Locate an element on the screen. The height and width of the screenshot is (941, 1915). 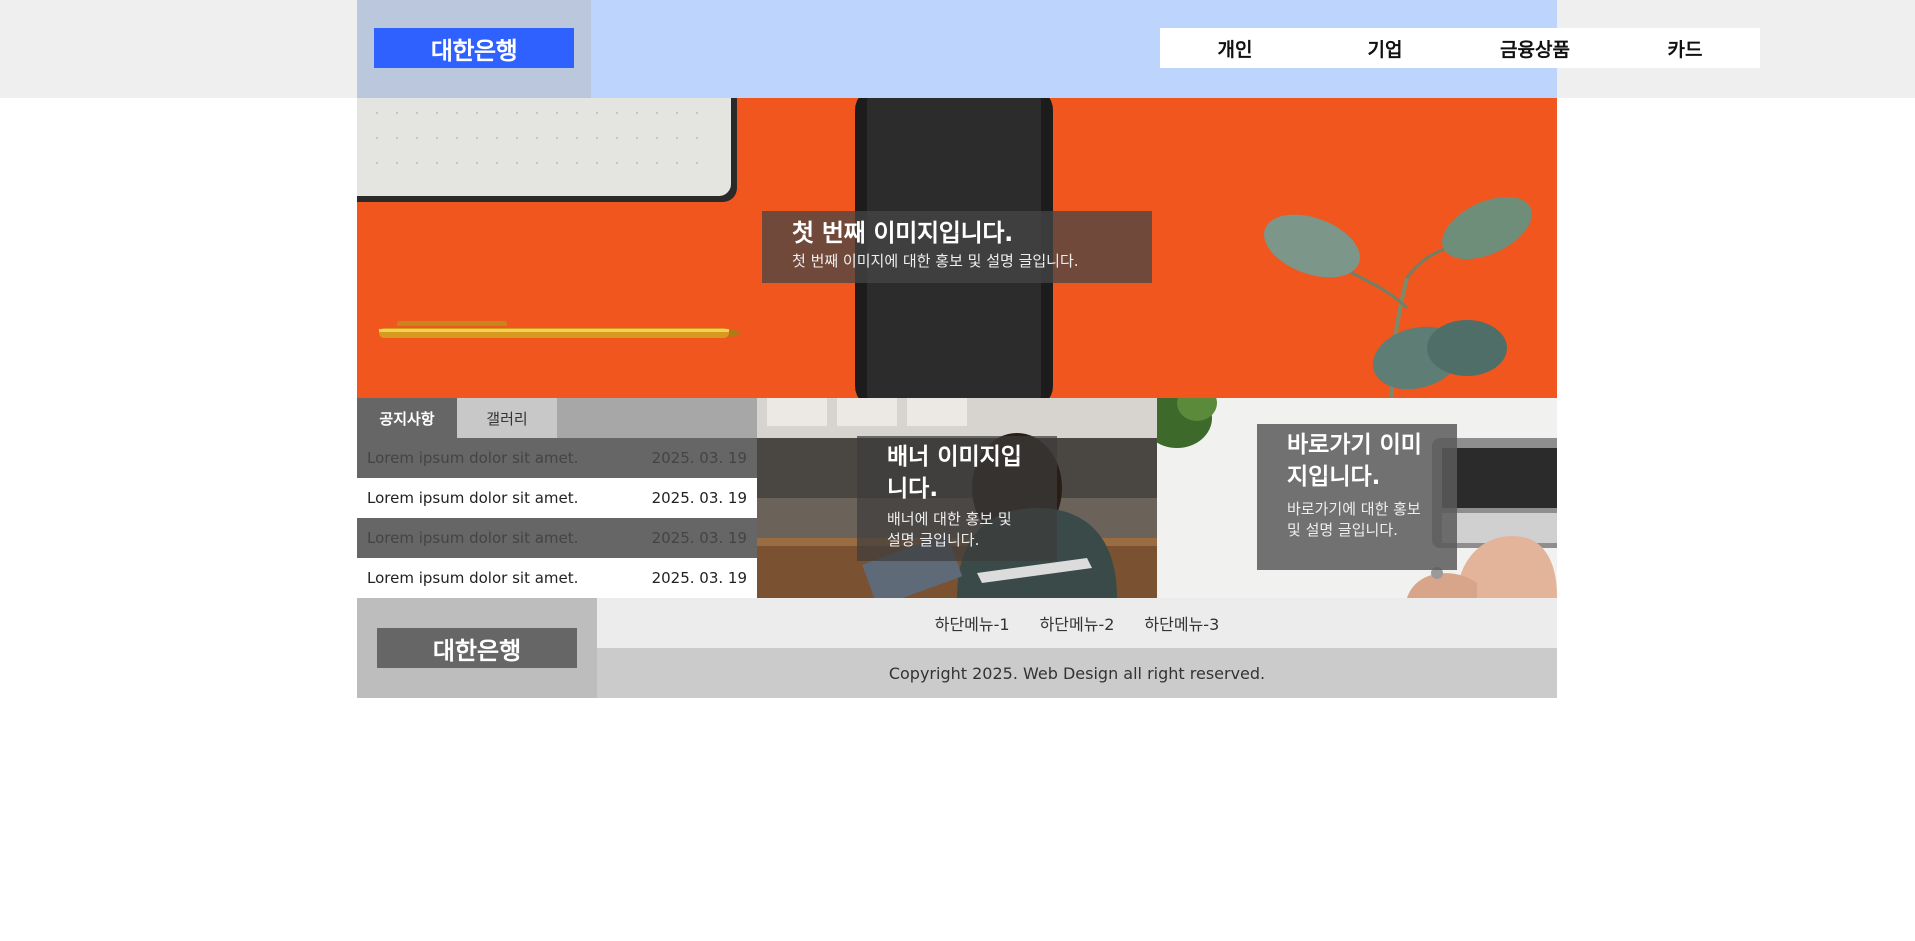
tab-notice: 공지사항 is located at coordinates (407, 418).